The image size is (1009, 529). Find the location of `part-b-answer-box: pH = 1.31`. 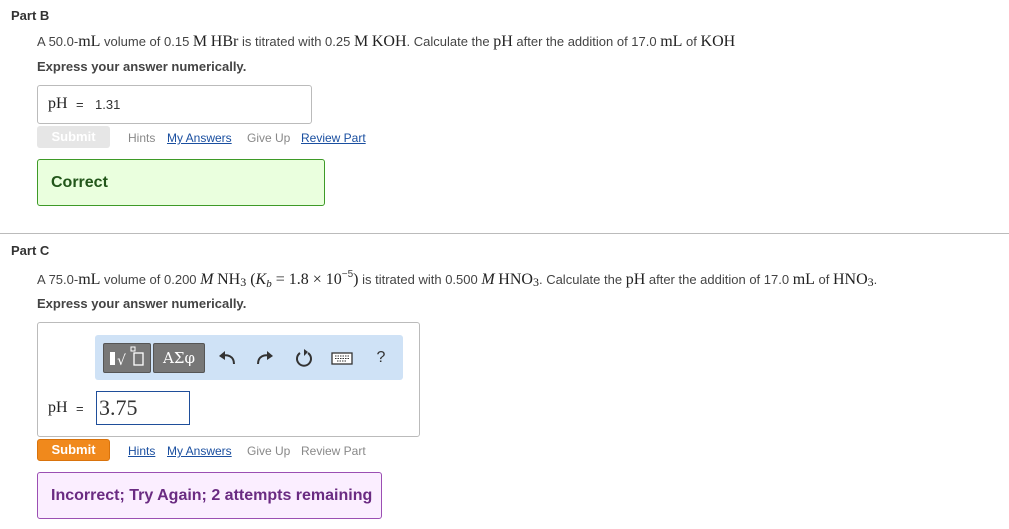

part-b-answer-box: pH = 1.31 is located at coordinates (174, 104).